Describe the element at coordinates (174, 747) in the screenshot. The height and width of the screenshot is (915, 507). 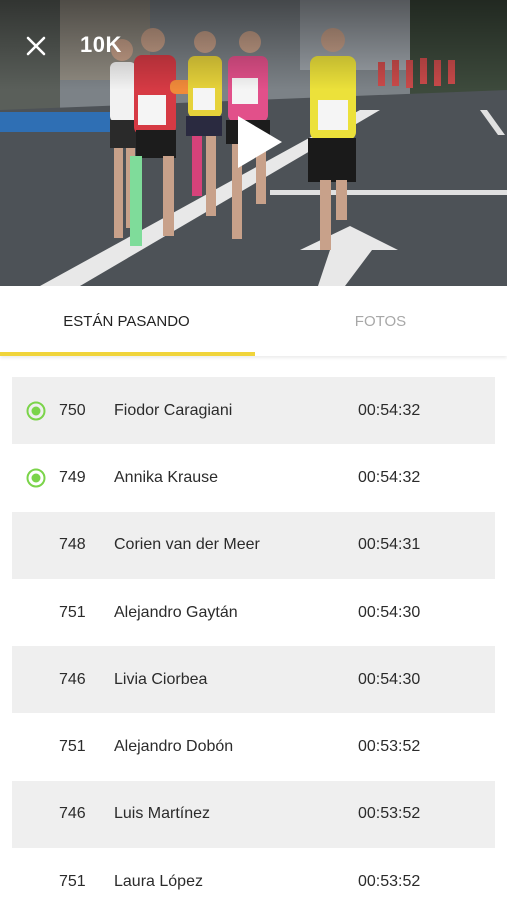
I see `runner-name: Alejandro Dobón` at that location.